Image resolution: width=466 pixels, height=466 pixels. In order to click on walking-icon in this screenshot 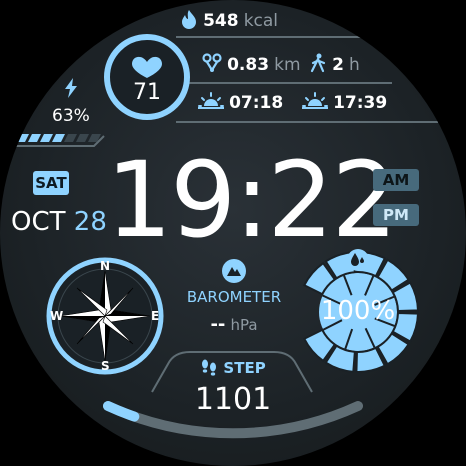, I will do `click(318, 63)`.